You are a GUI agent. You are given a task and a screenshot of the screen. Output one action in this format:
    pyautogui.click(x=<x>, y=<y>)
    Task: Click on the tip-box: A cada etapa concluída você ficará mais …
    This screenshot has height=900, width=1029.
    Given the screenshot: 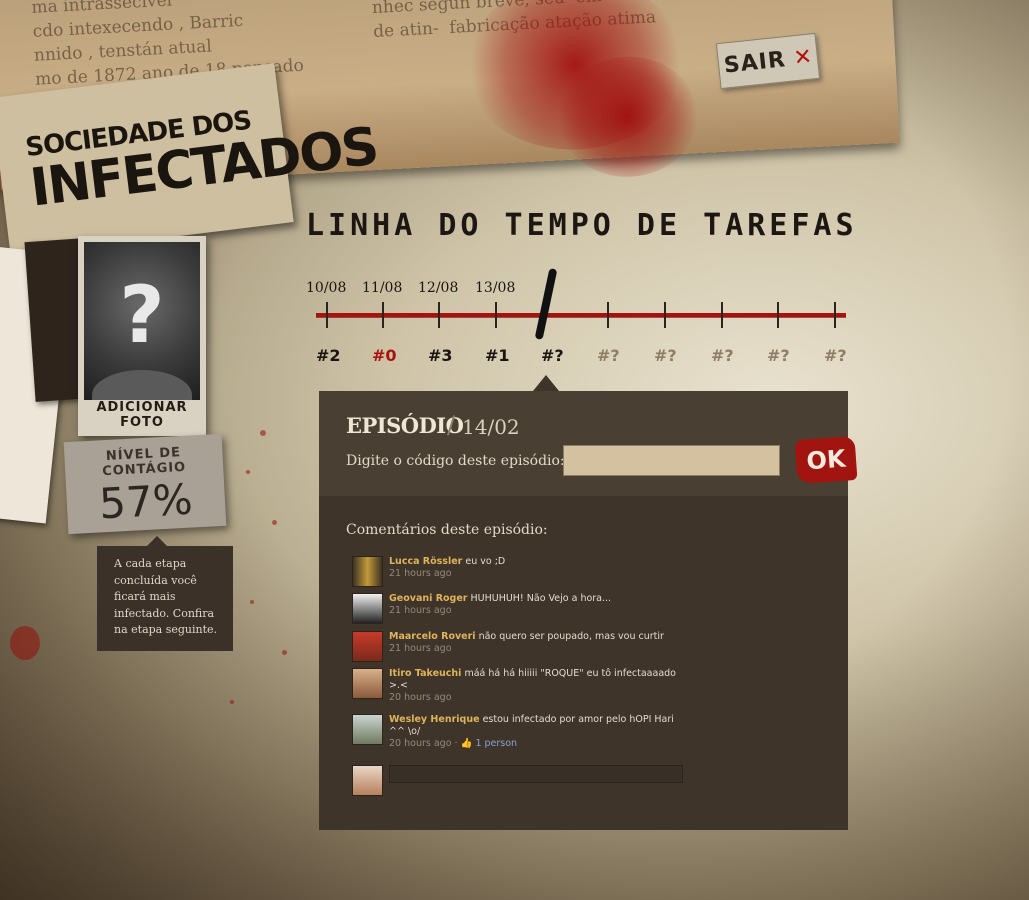 What is the action you would take?
    pyautogui.click(x=165, y=593)
    